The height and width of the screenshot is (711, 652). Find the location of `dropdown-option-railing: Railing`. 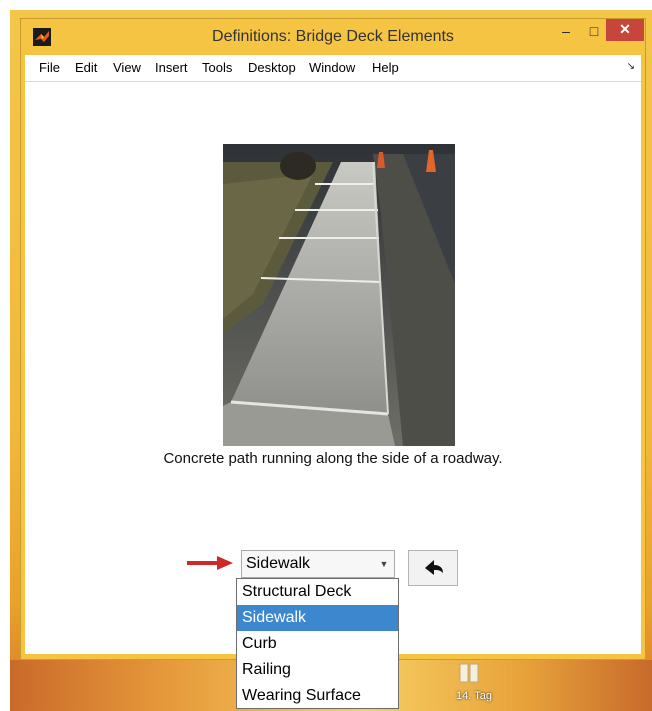

dropdown-option-railing: Railing is located at coordinates (317, 670).